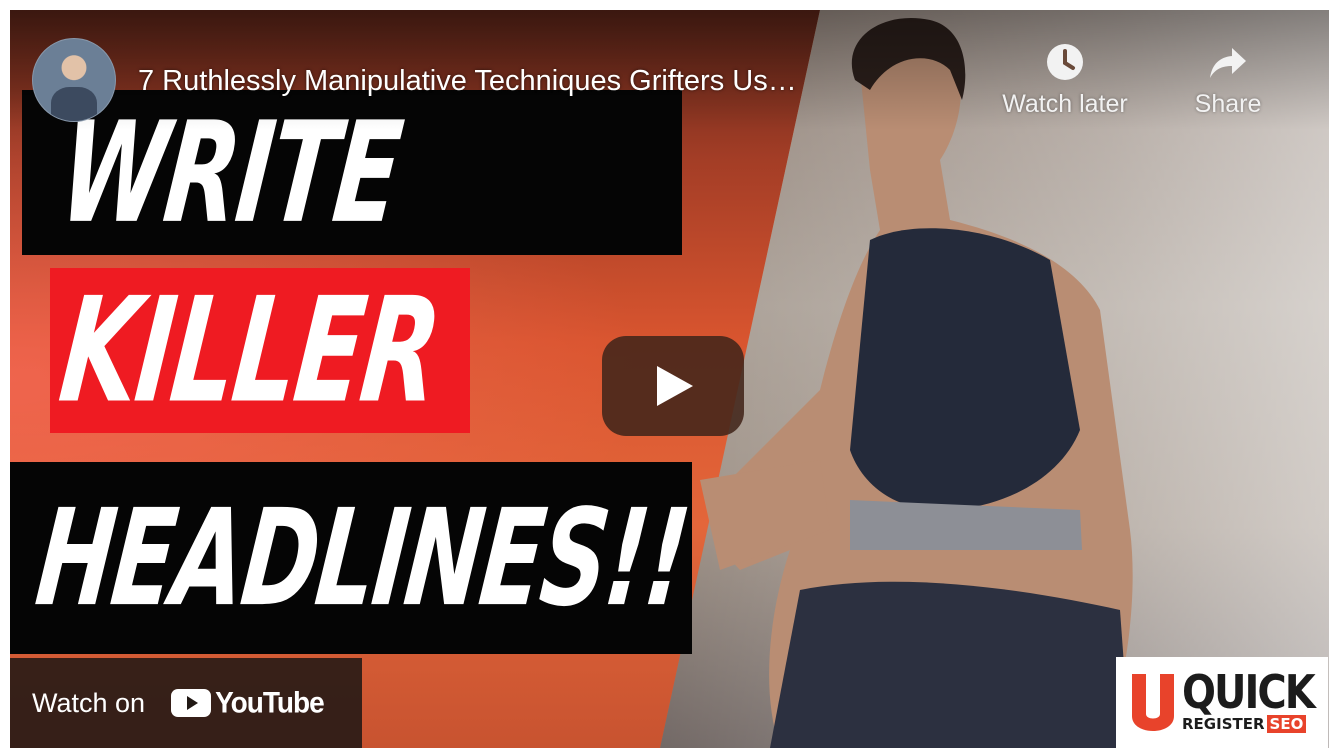 Image resolution: width=1329 pixels, height=748 pixels. Describe the element at coordinates (74, 80) in the screenshot. I see `channel-avatar` at that location.